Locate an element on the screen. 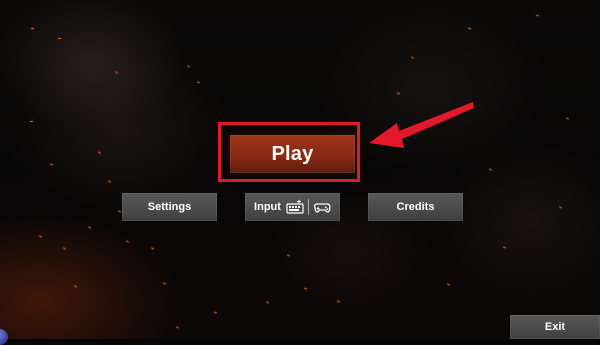  gamepad-icon is located at coordinates (322, 207).